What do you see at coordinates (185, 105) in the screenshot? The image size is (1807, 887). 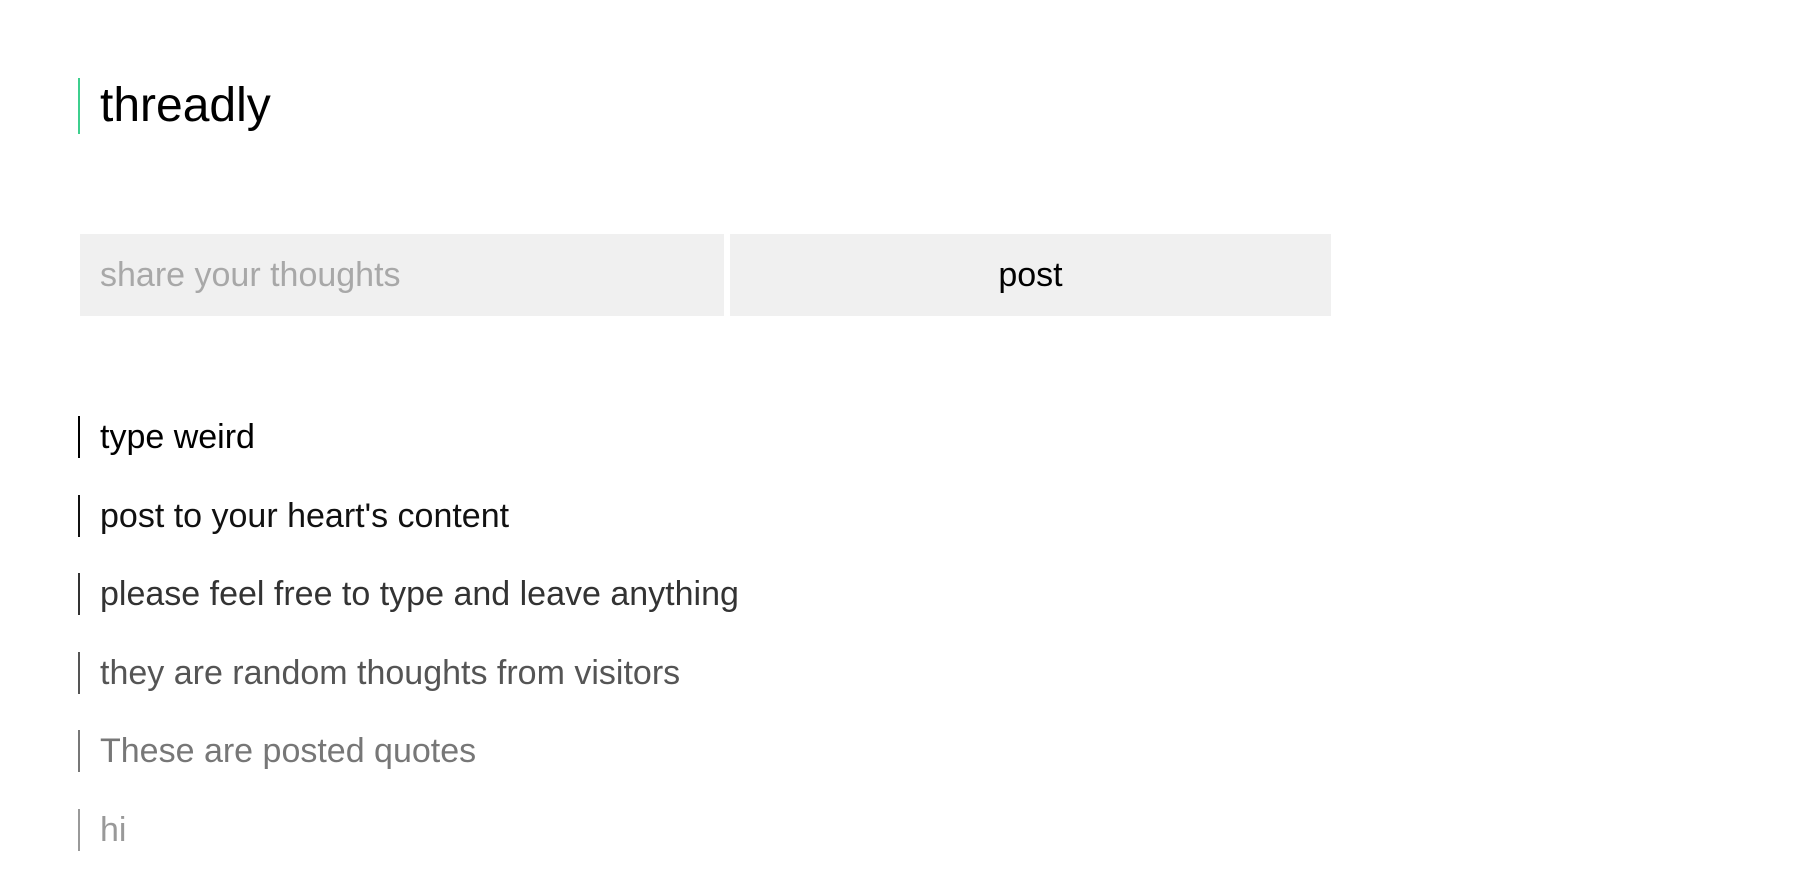 I see `app-title: threadly` at bounding box center [185, 105].